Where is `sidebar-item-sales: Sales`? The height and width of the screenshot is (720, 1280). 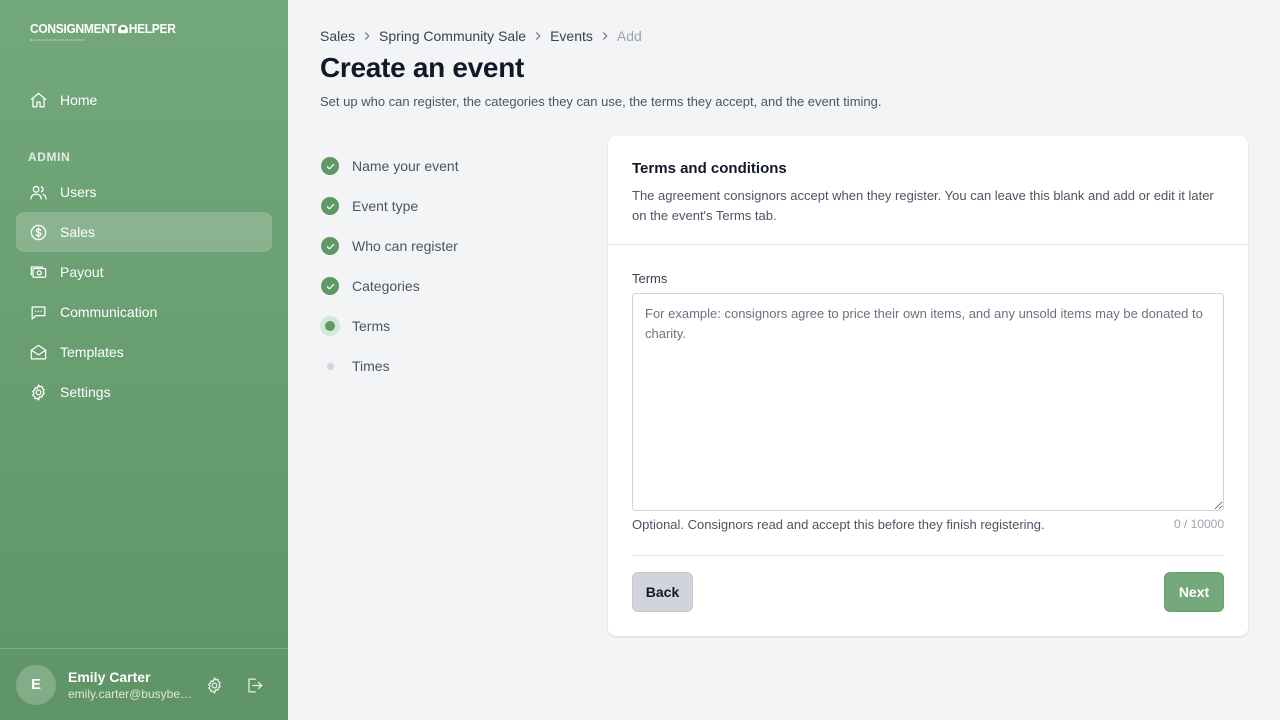
sidebar-item-sales: Sales is located at coordinates (144, 232).